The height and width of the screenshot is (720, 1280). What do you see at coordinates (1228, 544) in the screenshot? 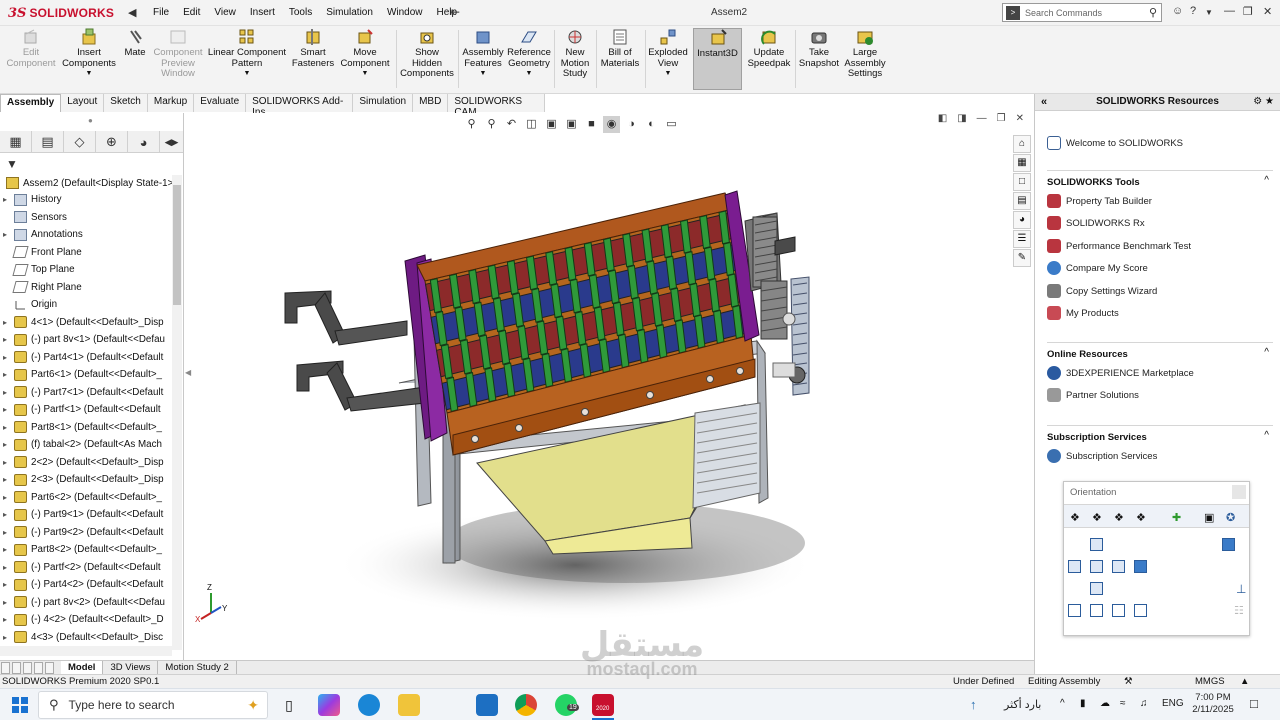
I see `isometric-view-icon` at bounding box center [1228, 544].